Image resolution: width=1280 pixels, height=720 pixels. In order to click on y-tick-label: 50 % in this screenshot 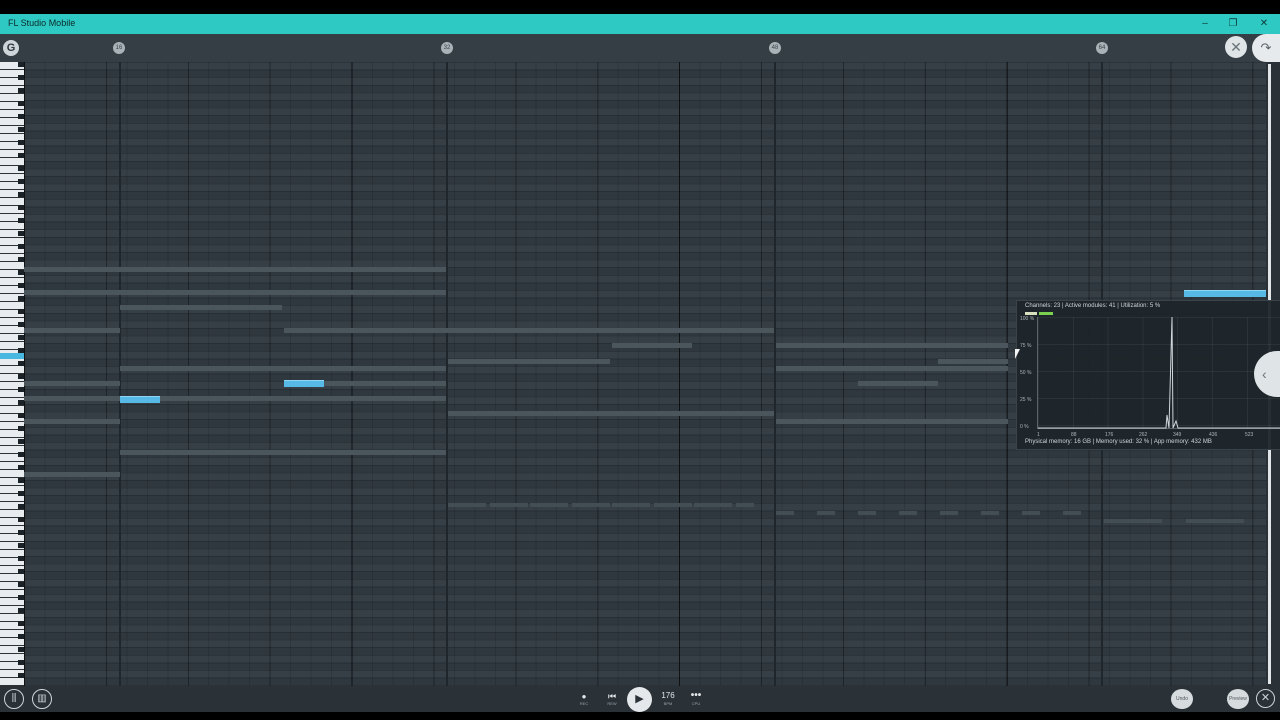, I will do `click(1026, 373)`.